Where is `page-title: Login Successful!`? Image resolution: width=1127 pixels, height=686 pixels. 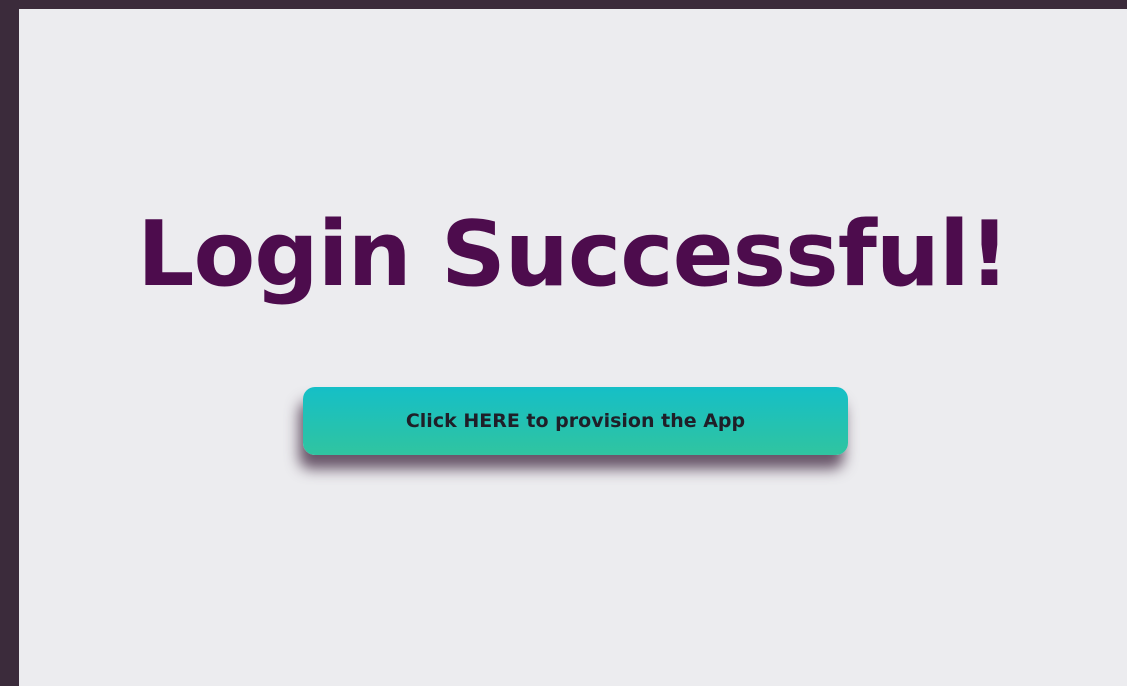 page-title: Login Successful! is located at coordinates (573, 254).